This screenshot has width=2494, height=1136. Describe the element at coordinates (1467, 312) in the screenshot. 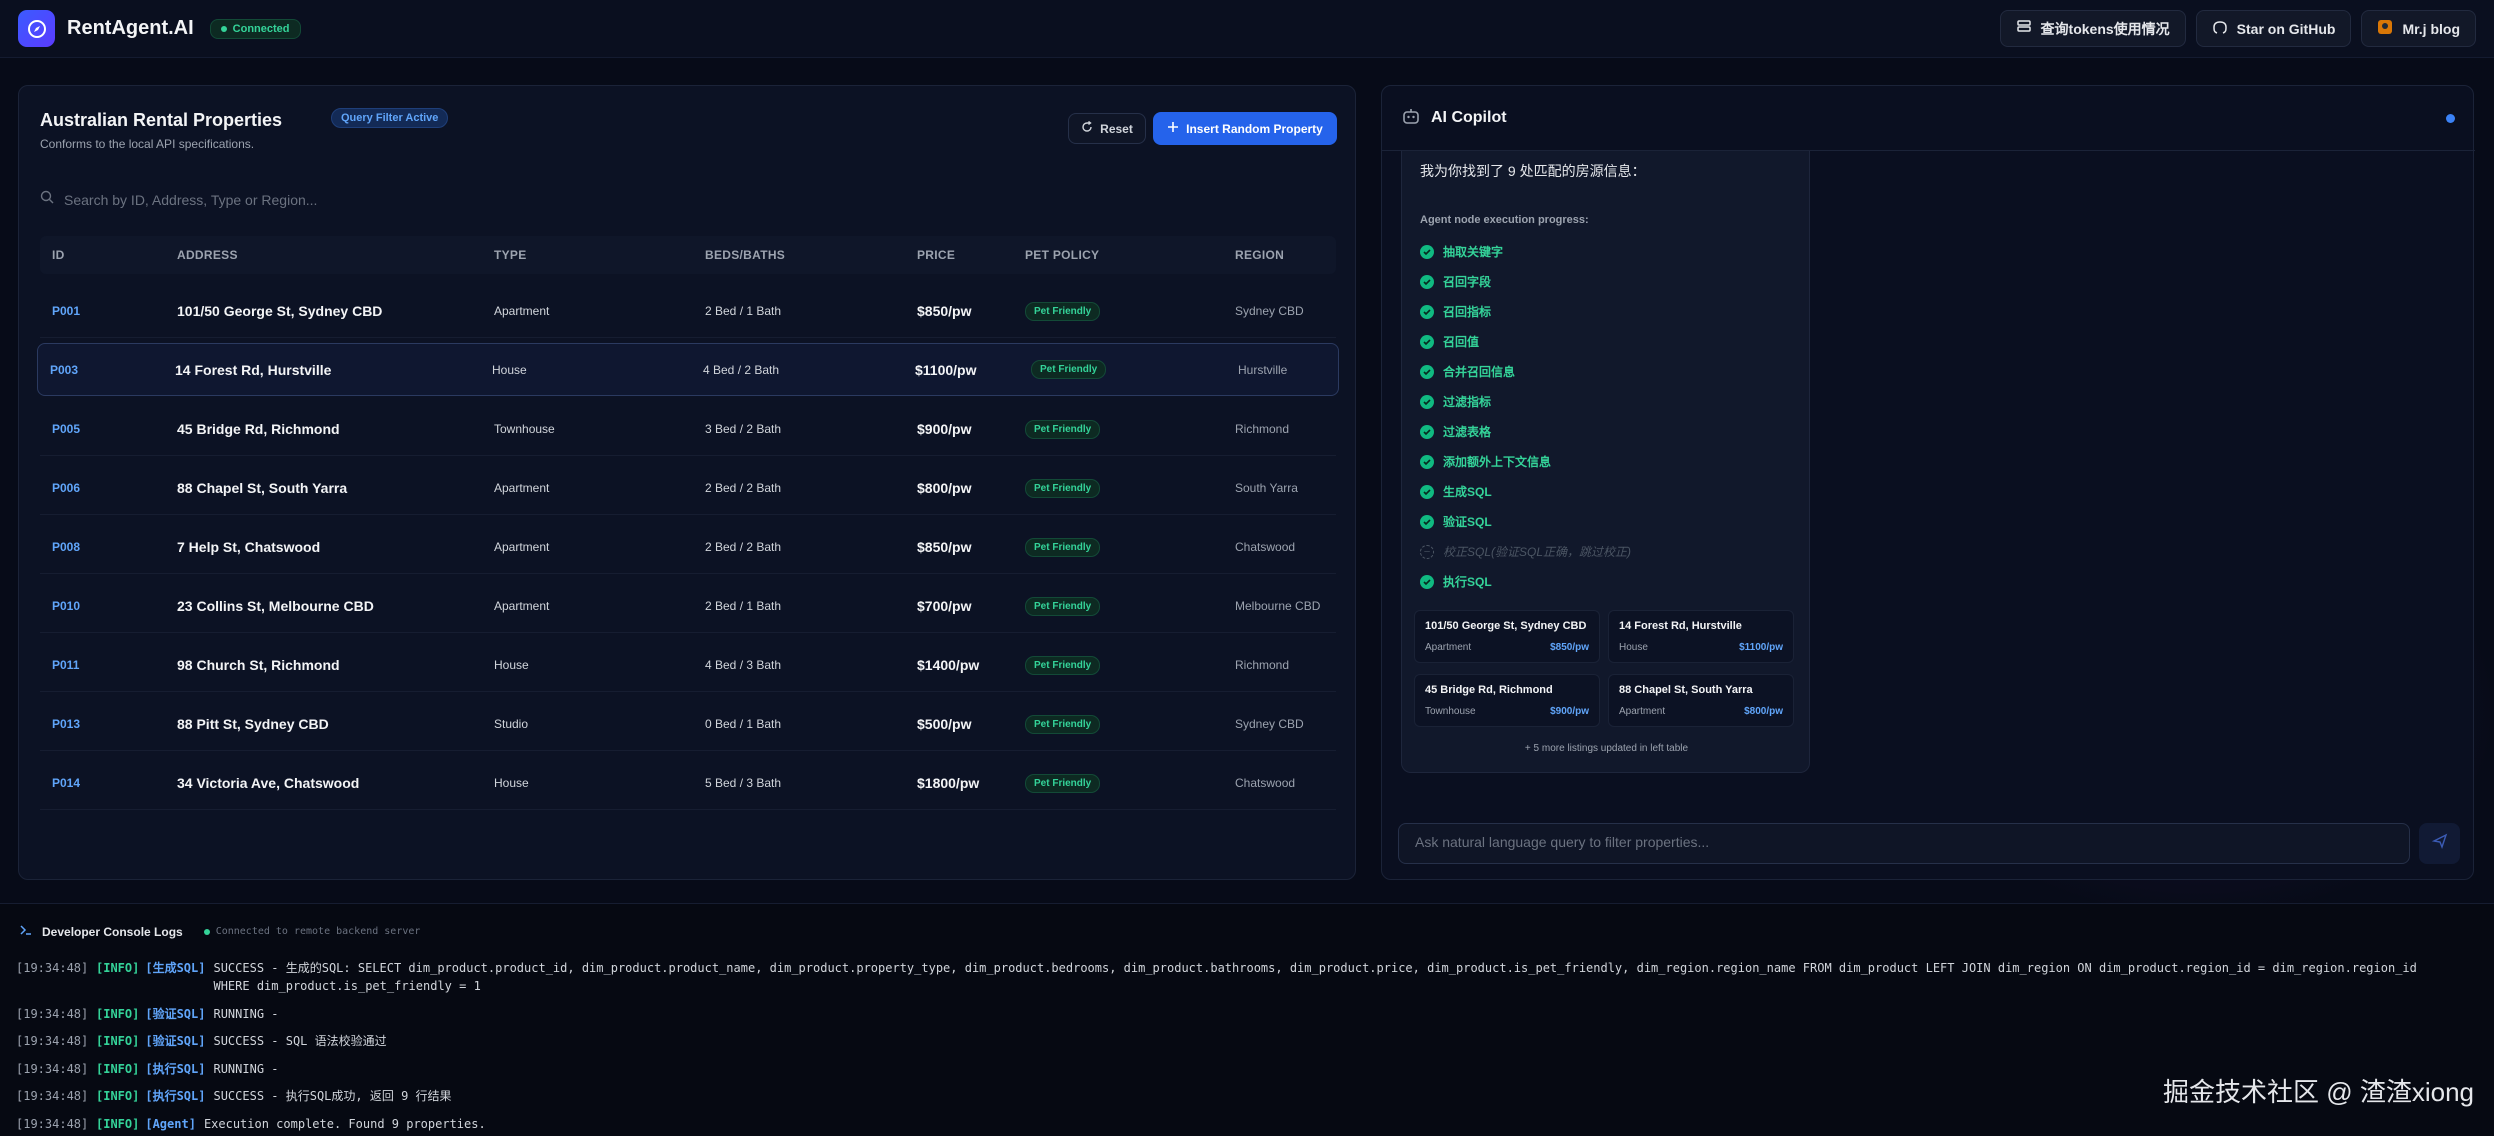

I see `step-label: 召回指标` at that location.